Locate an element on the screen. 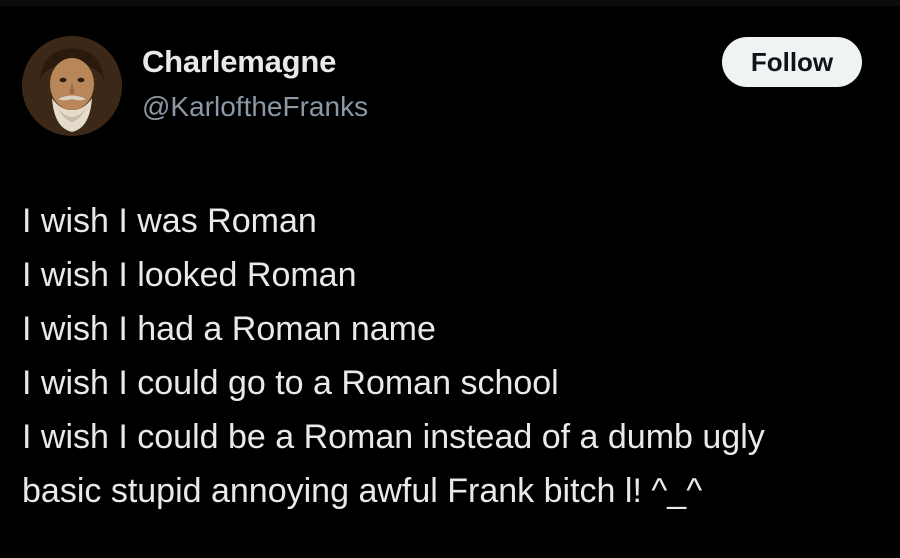 This screenshot has width=900, height=558. follow-button: Follow is located at coordinates (792, 62).